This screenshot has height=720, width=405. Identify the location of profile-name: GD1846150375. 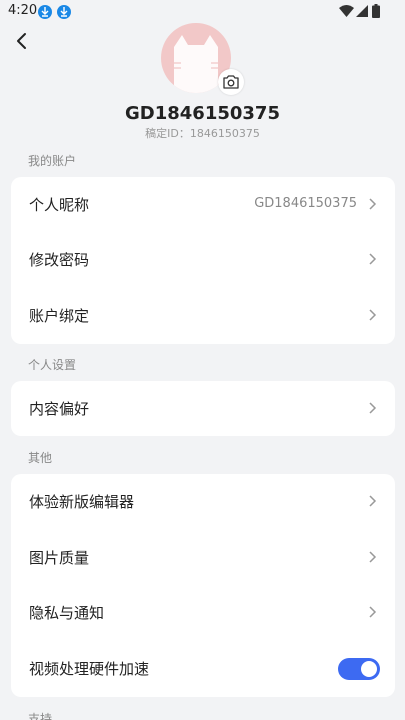
(202, 113).